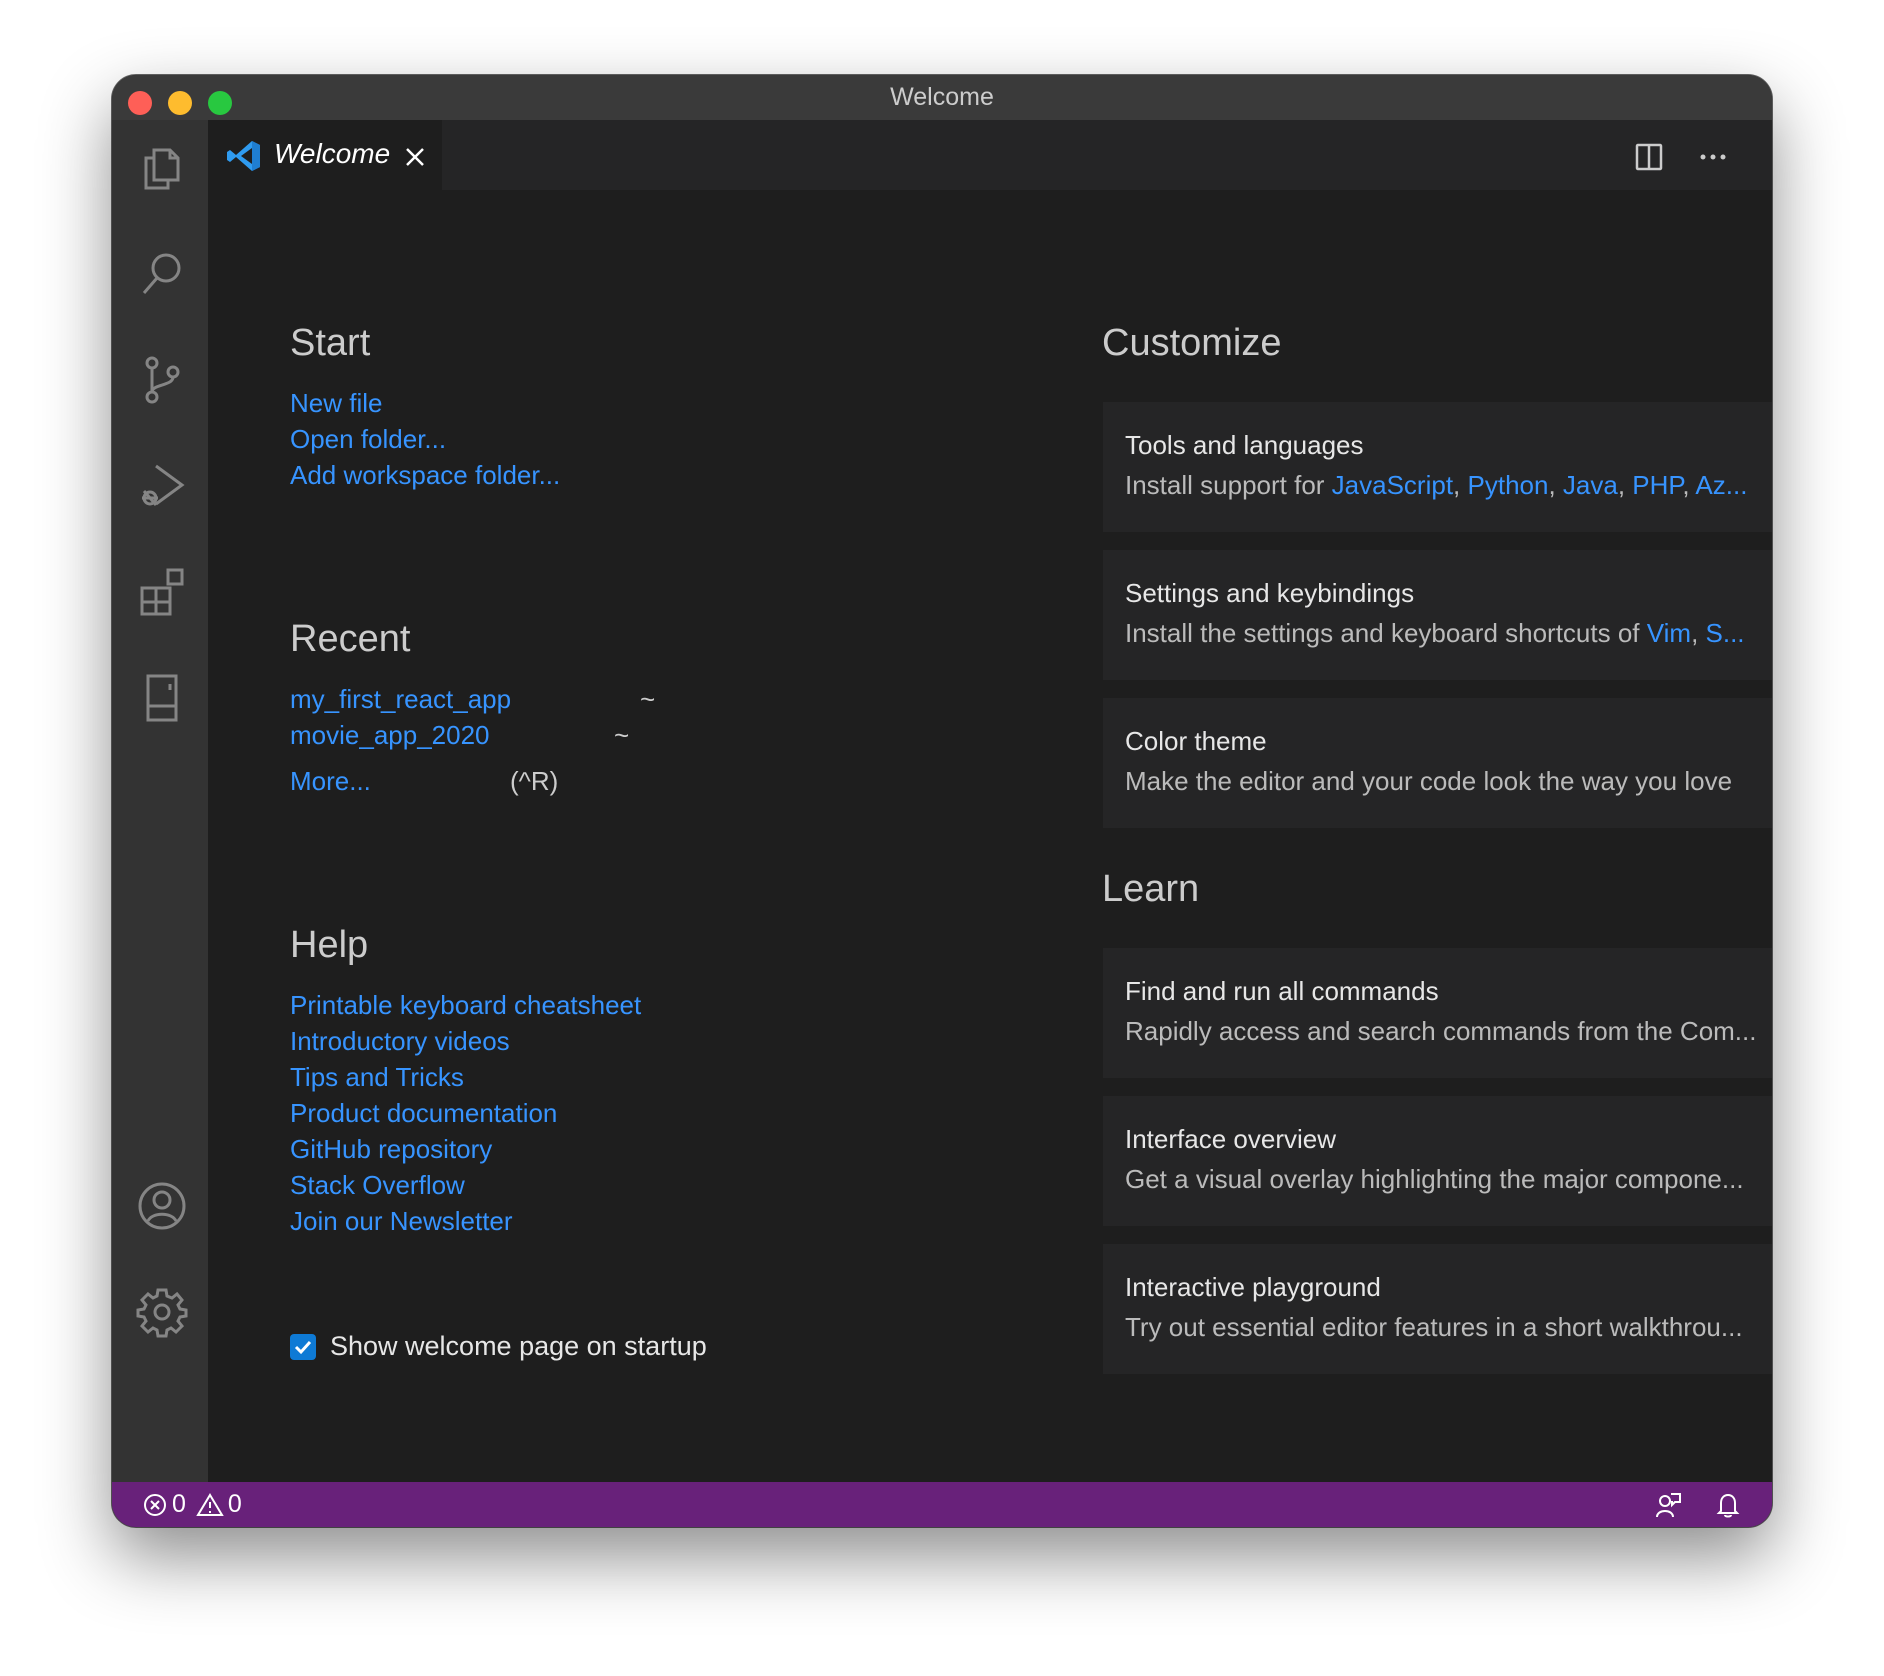  I want to click on source-control-icon, so click(162, 380).